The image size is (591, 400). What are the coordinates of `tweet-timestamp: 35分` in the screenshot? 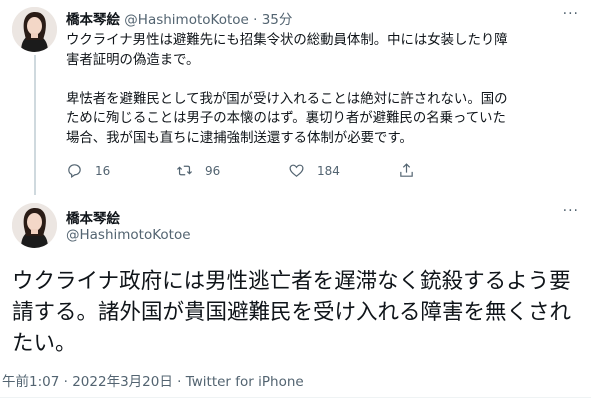 It's located at (277, 20).